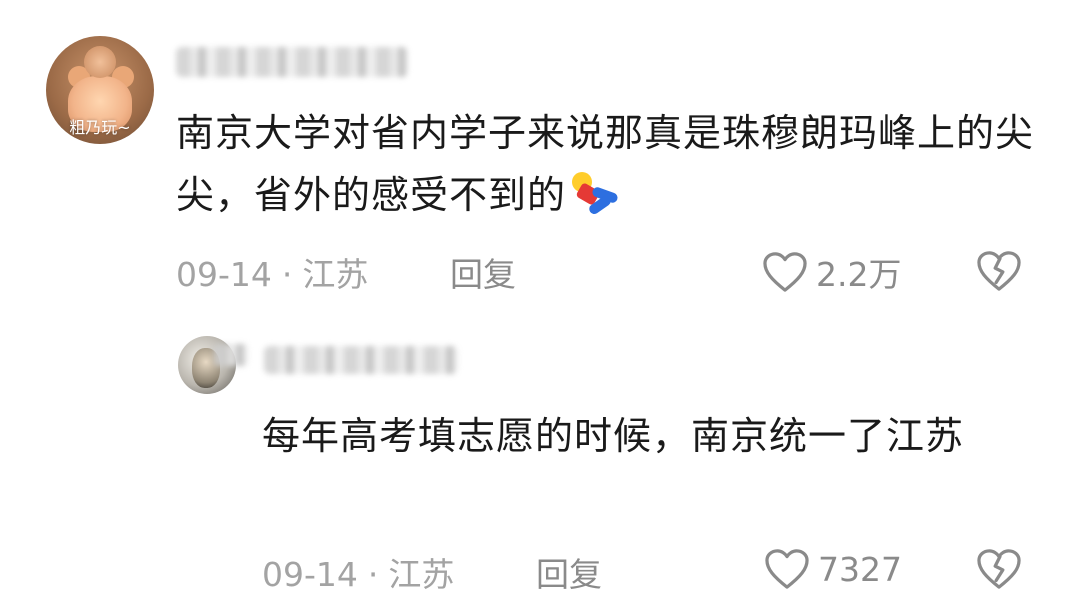  Describe the element at coordinates (594, 194) in the screenshot. I see `falling-figure-emoji` at that location.